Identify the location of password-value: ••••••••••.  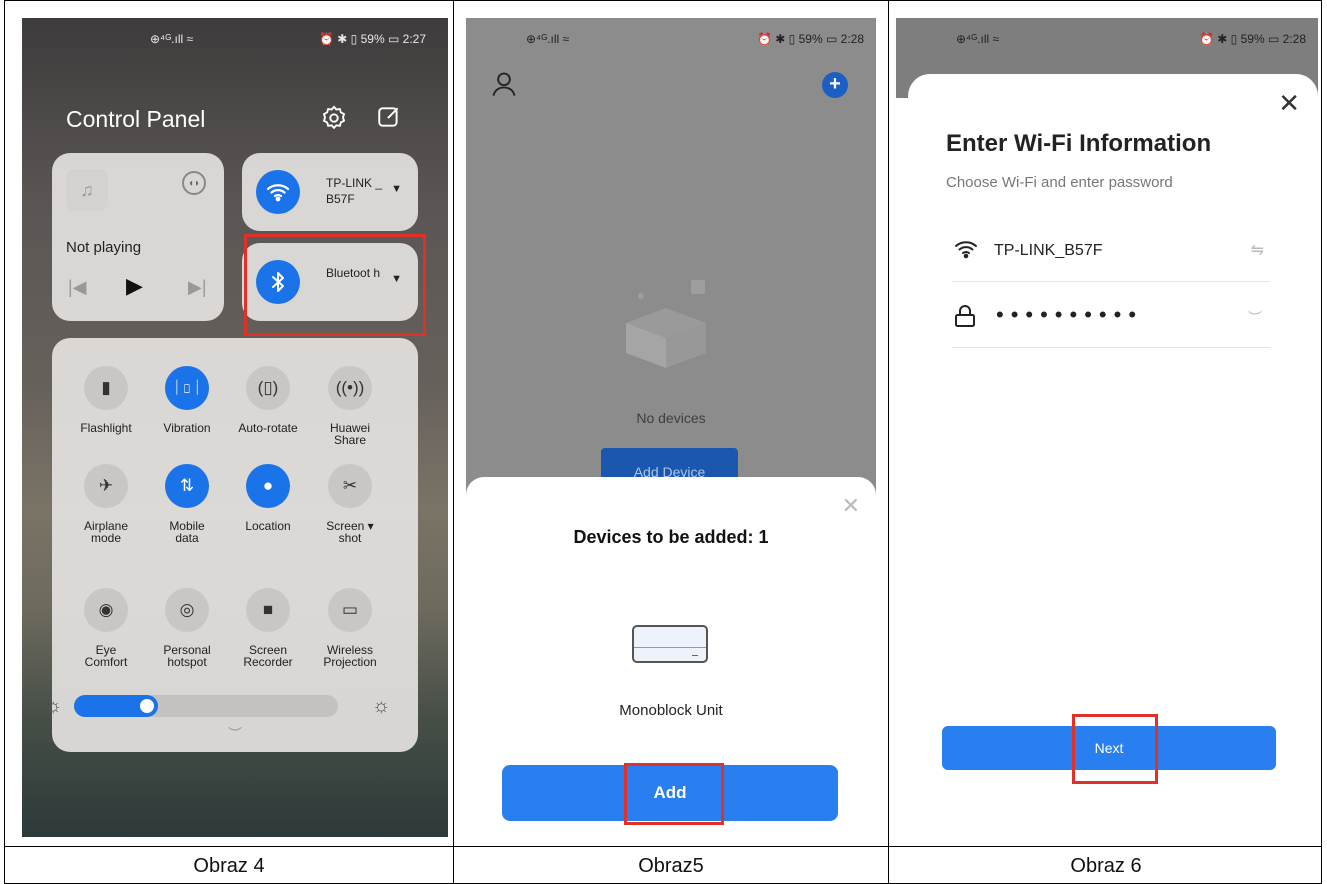
(1070, 314).